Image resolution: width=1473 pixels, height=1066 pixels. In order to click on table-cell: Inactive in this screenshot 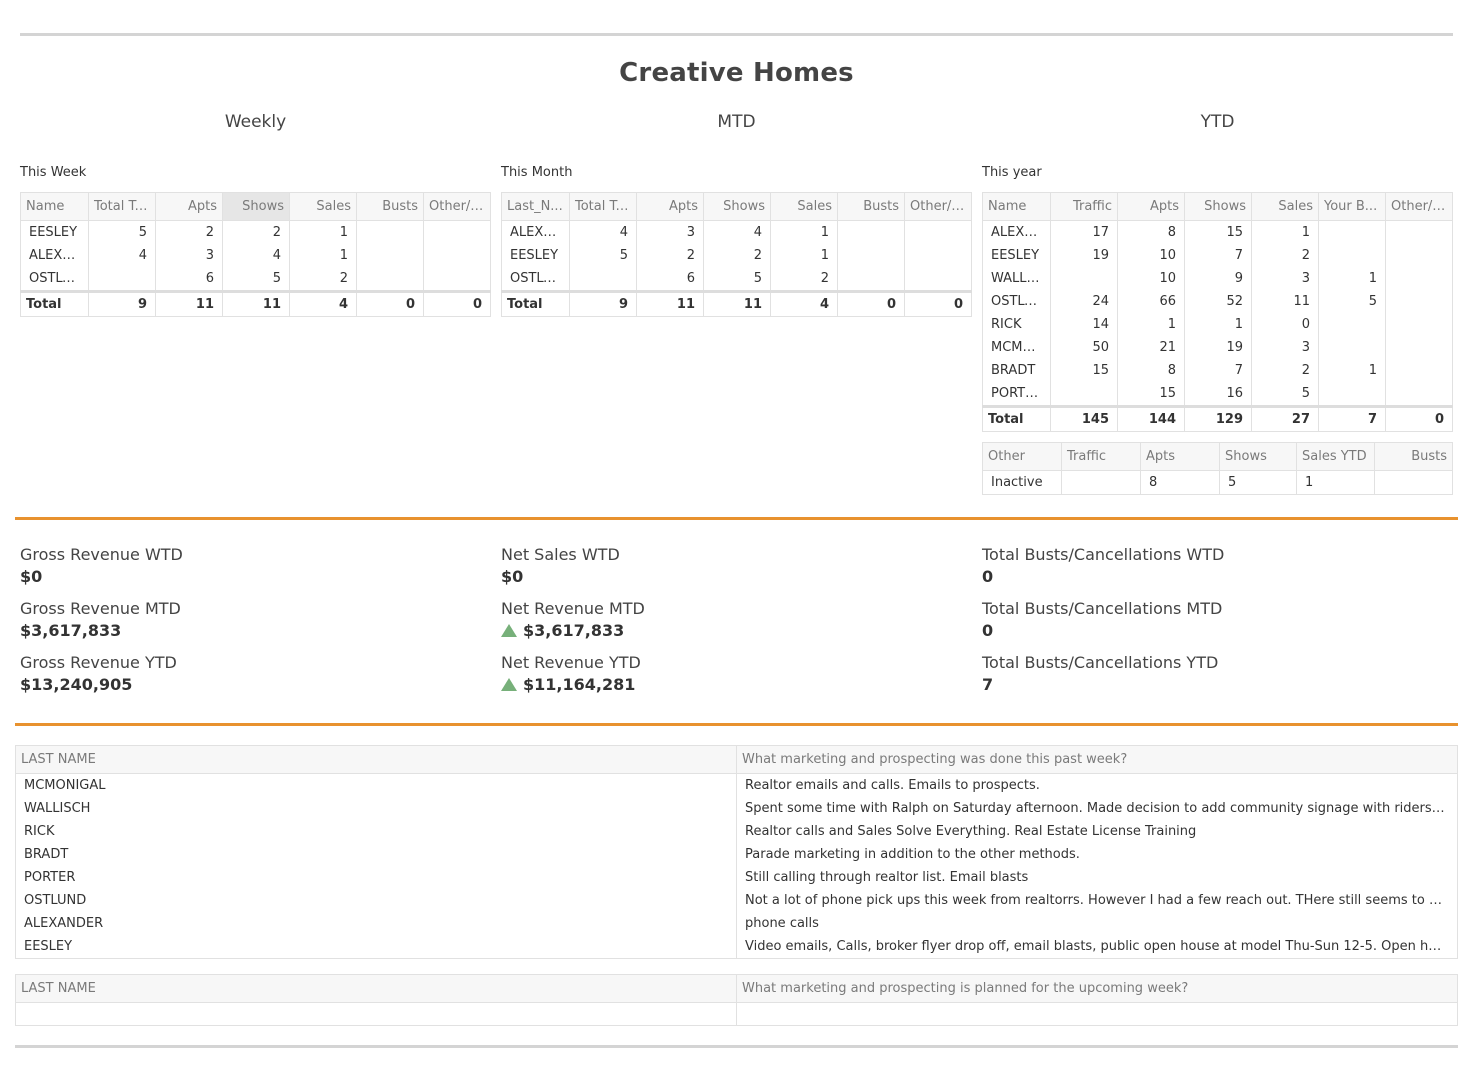, I will do `click(1022, 482)`.